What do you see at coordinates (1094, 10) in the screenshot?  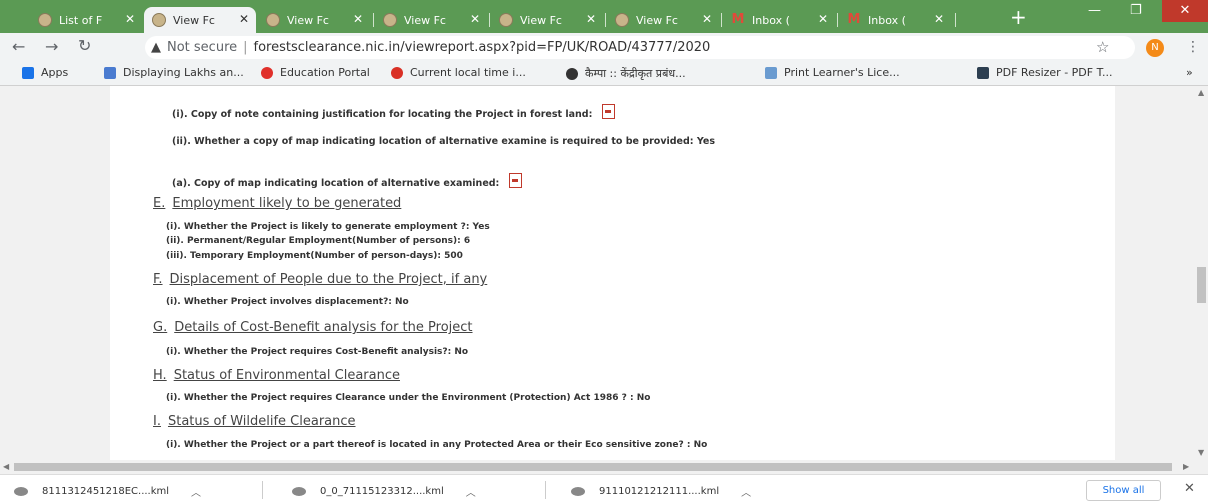 I see `minimize-icon: —` at bounding box center [1094, 10].